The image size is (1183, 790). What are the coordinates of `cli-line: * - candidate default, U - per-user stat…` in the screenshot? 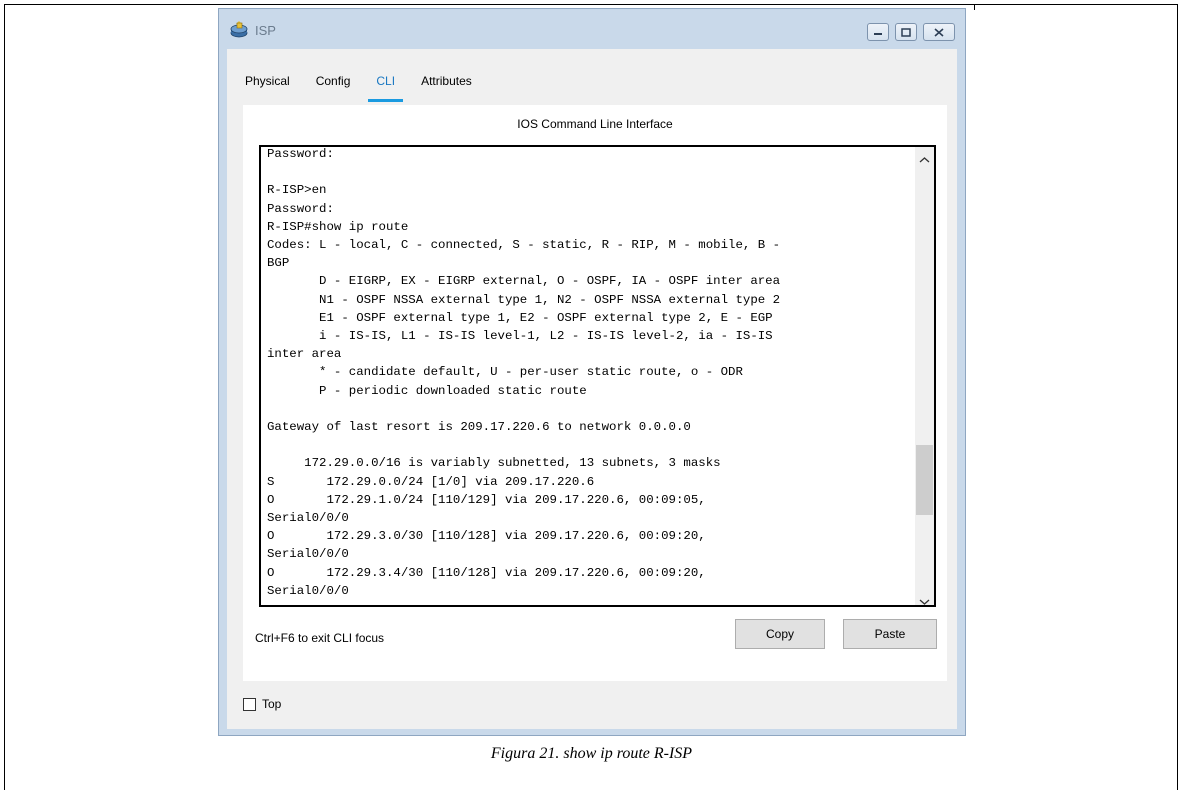 It's located at (505, 372).